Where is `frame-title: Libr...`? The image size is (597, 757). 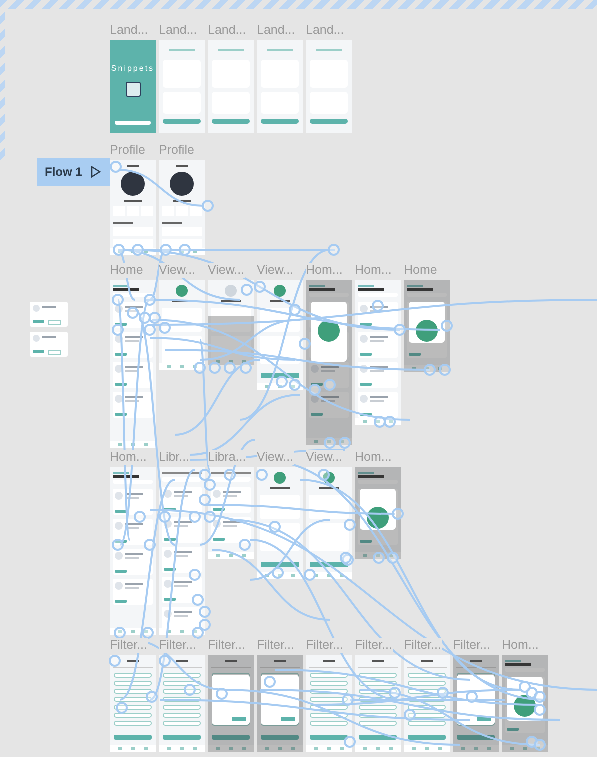
frame-title: Libr... is located at coordinates (174, 457).